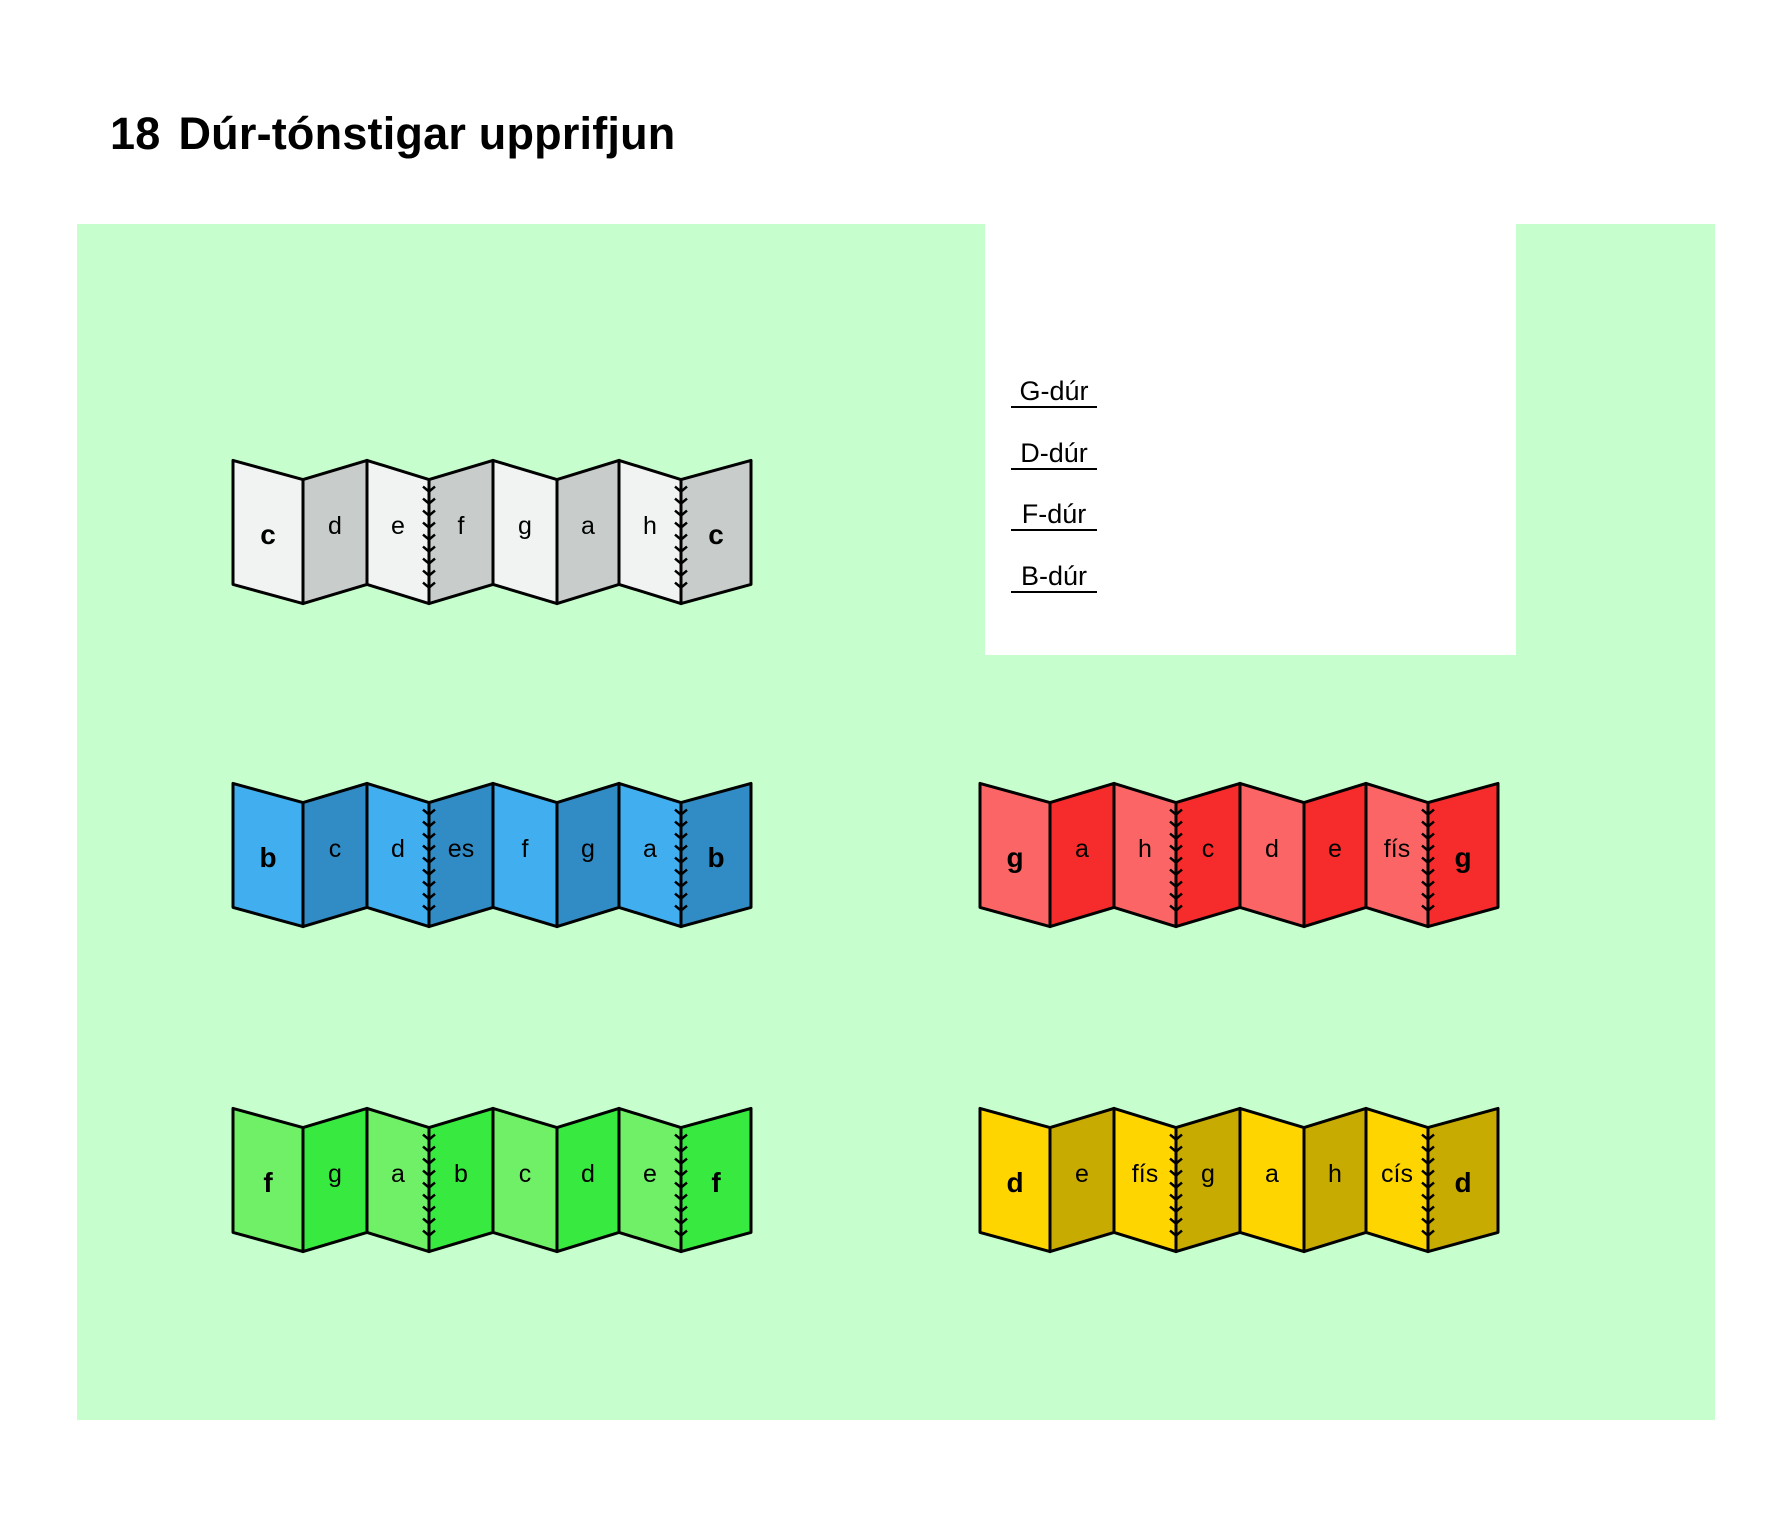  What do you see at coordinates (492, 1180) in the screenshot?
I see `scale-booklet-f-scale: fgabcdef` at bounding box center [492, 1180].